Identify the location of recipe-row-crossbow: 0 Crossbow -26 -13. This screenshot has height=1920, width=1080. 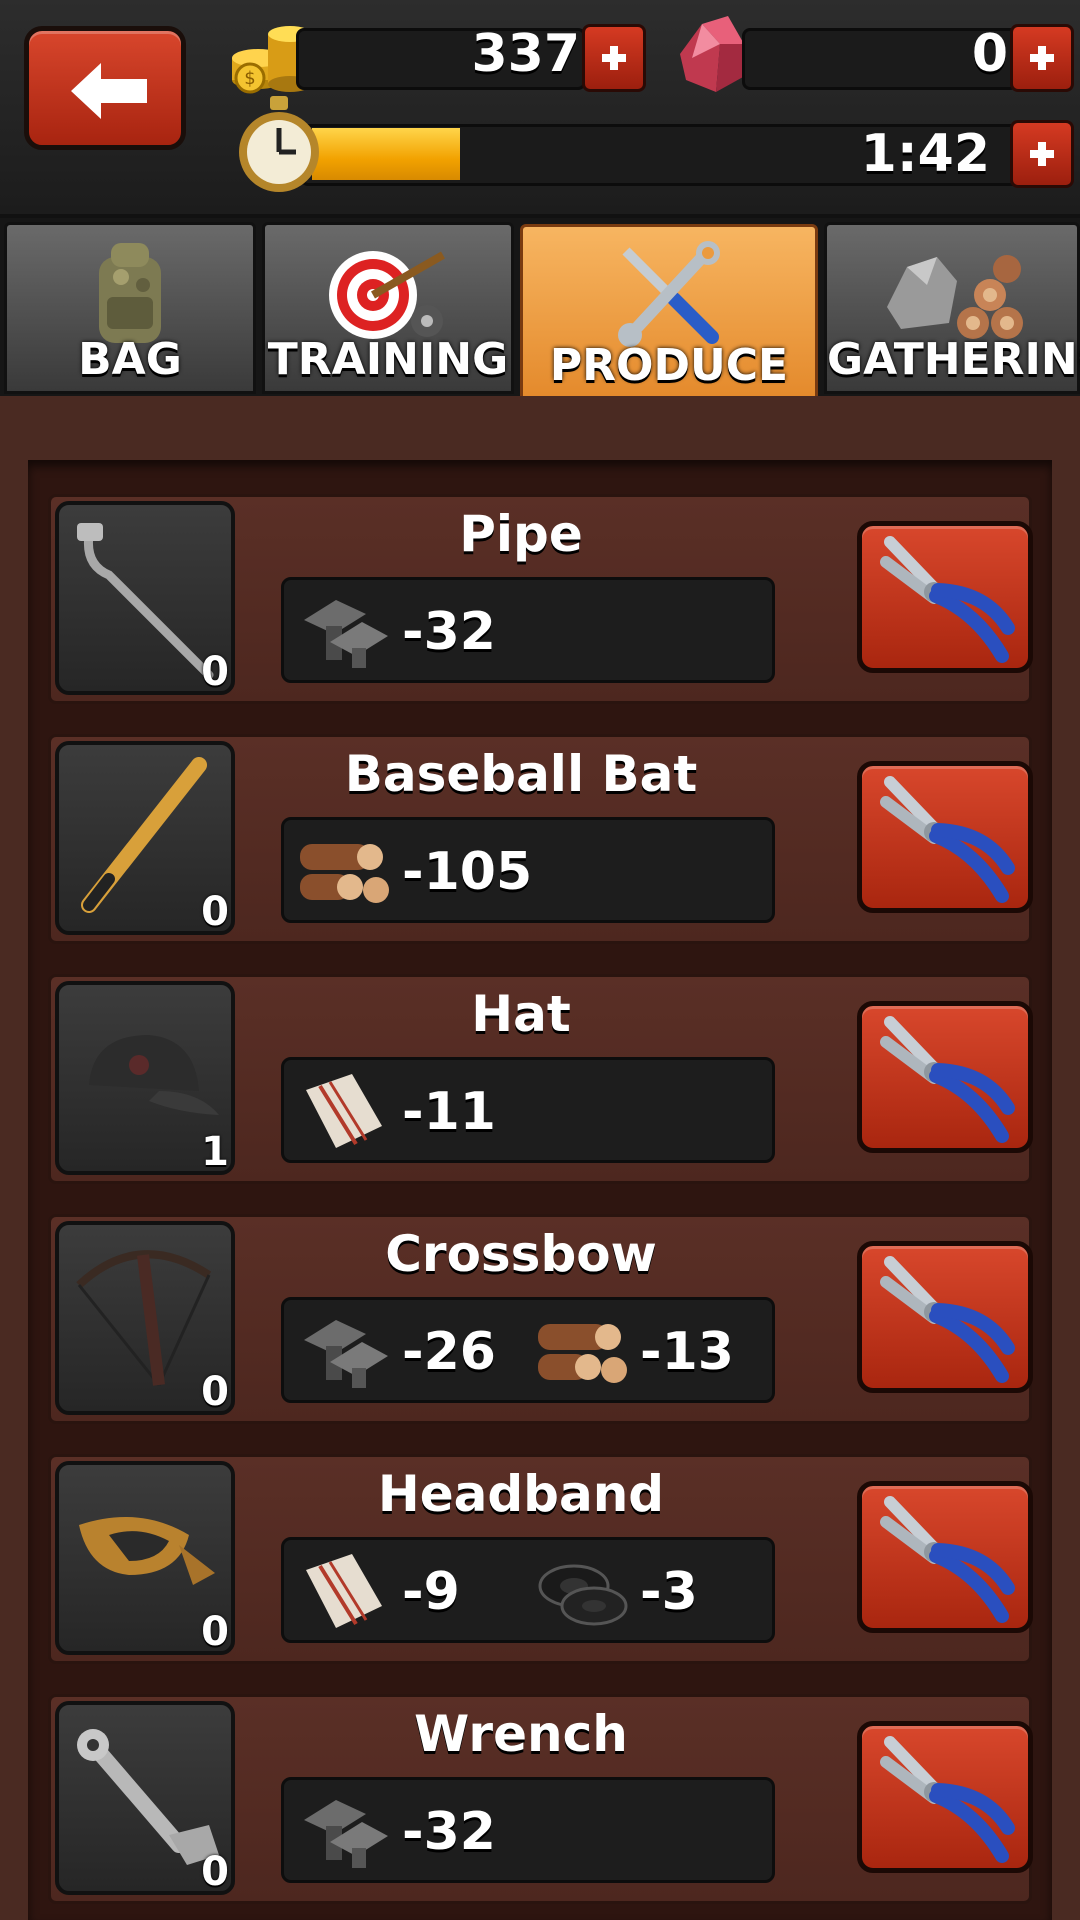
(540, 1319).